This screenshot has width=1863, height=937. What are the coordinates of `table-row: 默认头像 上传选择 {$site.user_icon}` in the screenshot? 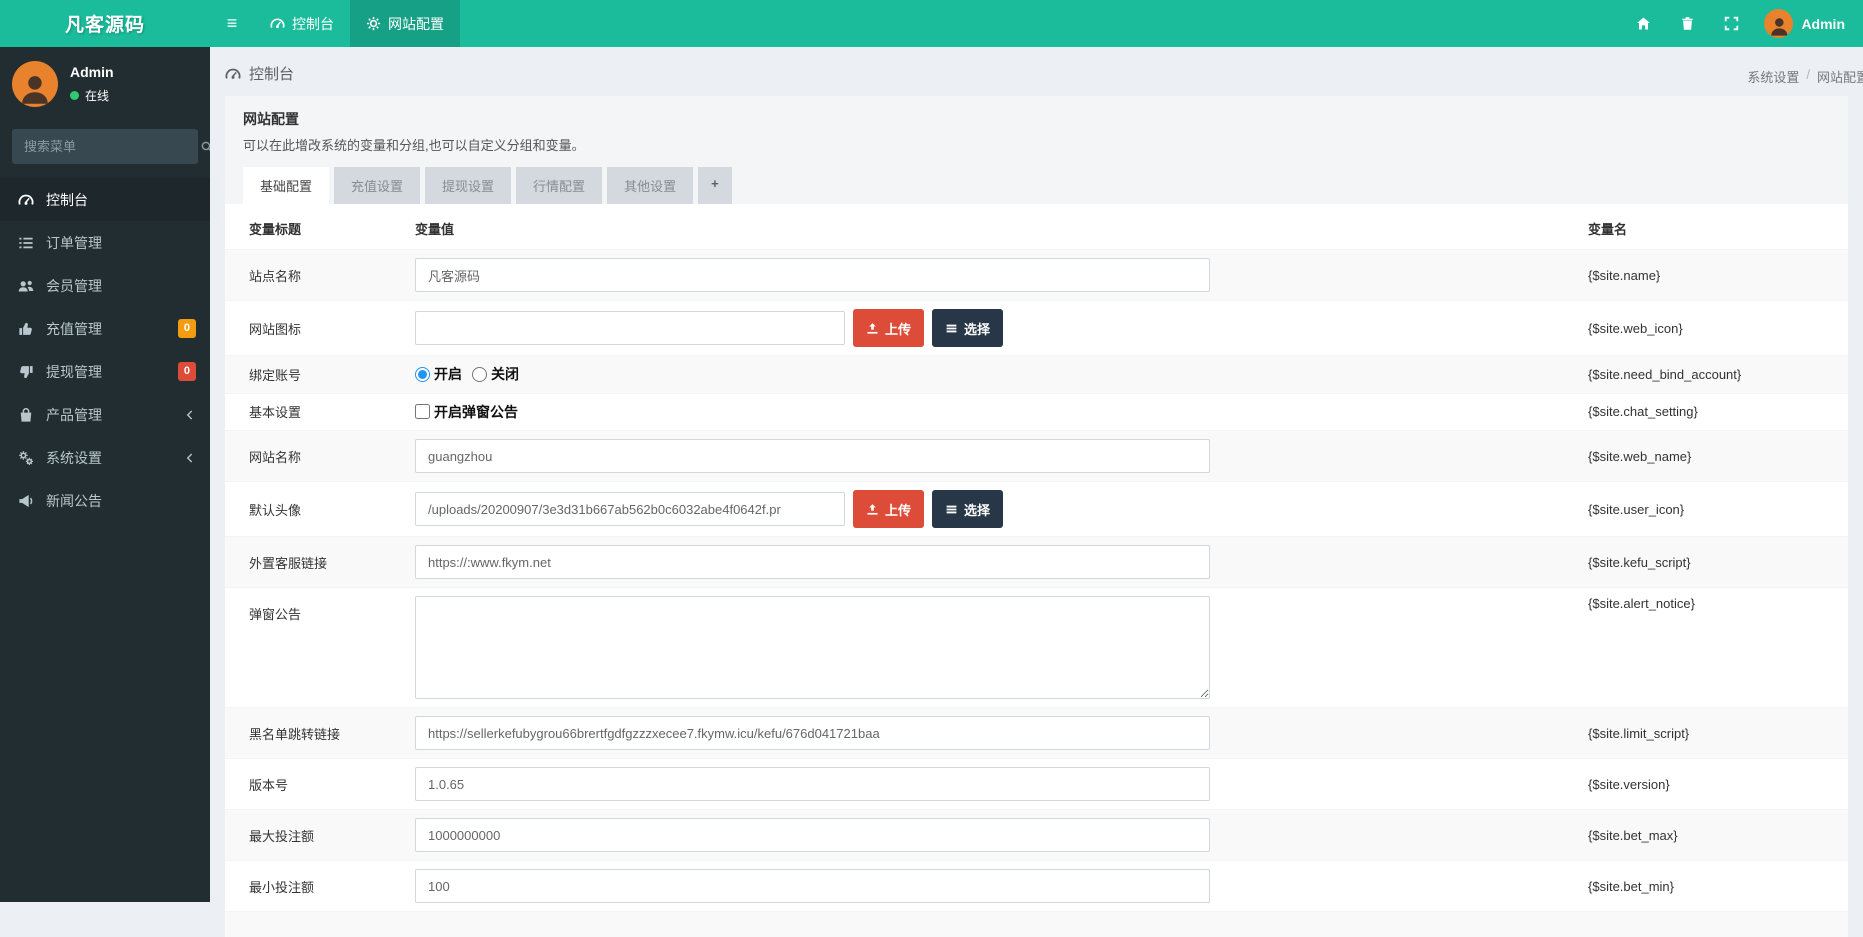 It's located at (1036, 509).